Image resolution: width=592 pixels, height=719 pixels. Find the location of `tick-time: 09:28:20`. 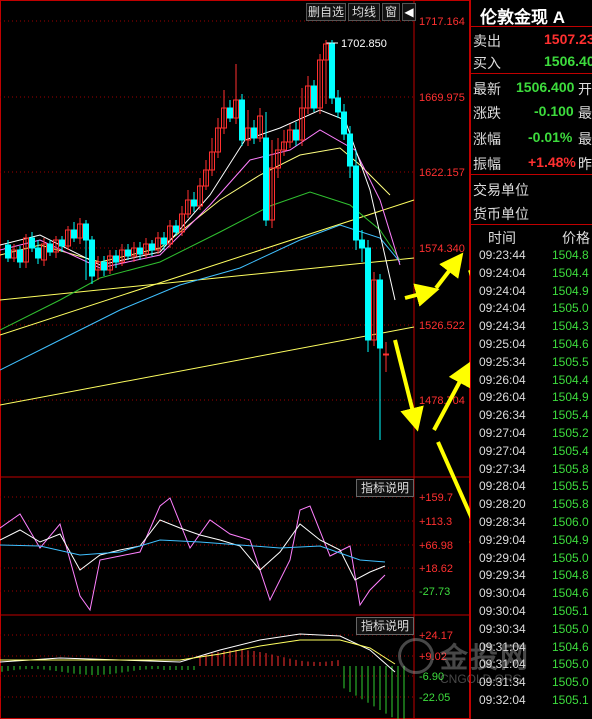

tick-time: 09:28:20 is located at coordinates (502, 504).